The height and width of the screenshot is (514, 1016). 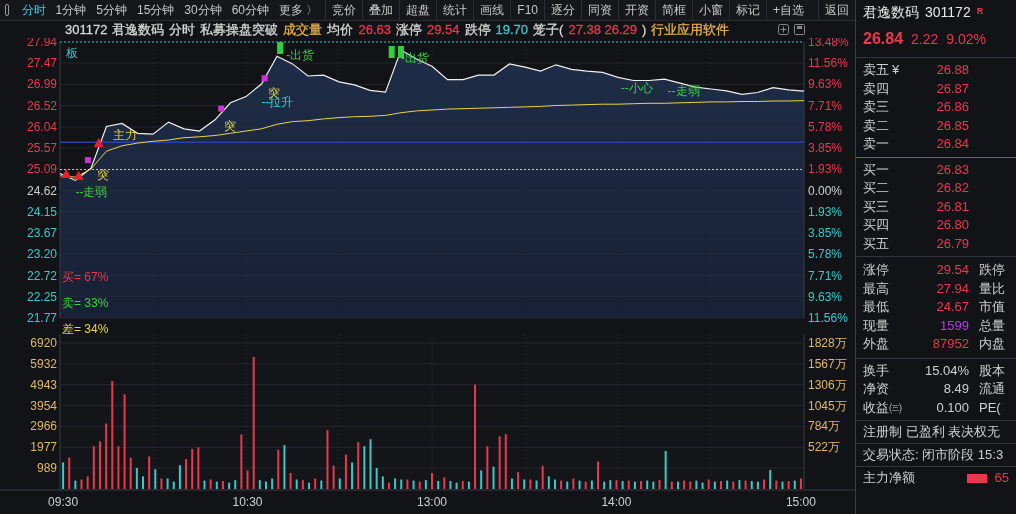 What do you see at coordinates (952, 206) in the screenshot?
I see `order-price: 26.81` at bounding box center [952, 206].